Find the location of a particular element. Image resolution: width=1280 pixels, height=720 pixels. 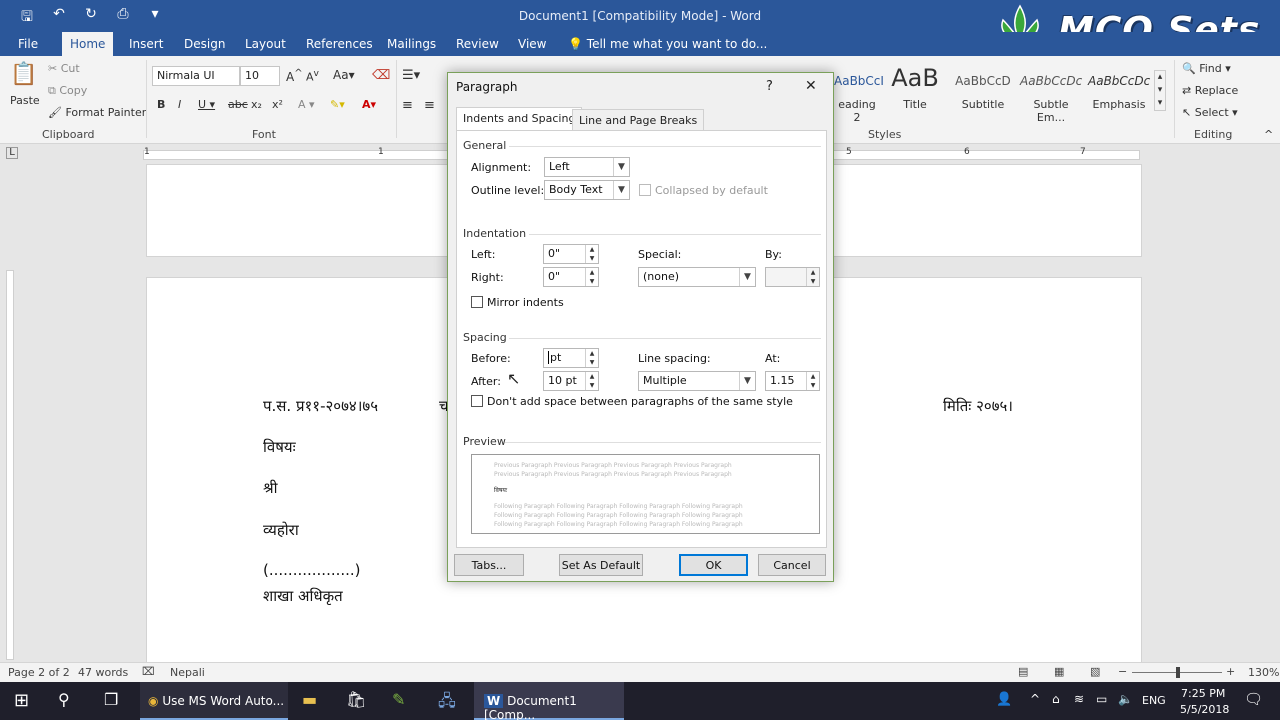

align-center-icon: ≡ is located at coordinates (429, 105).